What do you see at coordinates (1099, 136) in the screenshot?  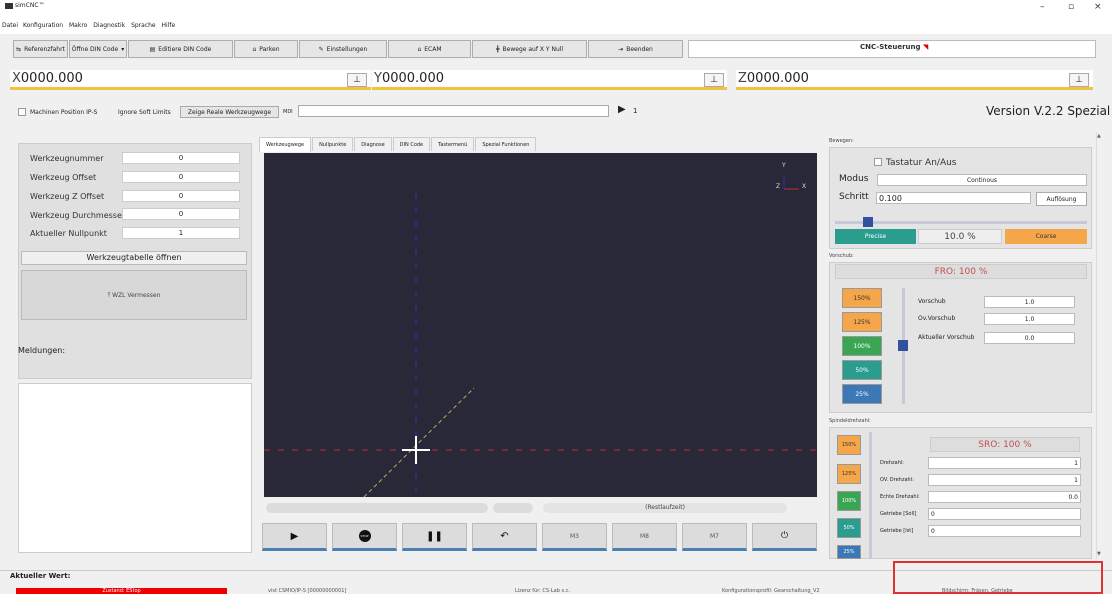 I see `scroll-up-icon: ▲` at bounding box center [1099, 136].